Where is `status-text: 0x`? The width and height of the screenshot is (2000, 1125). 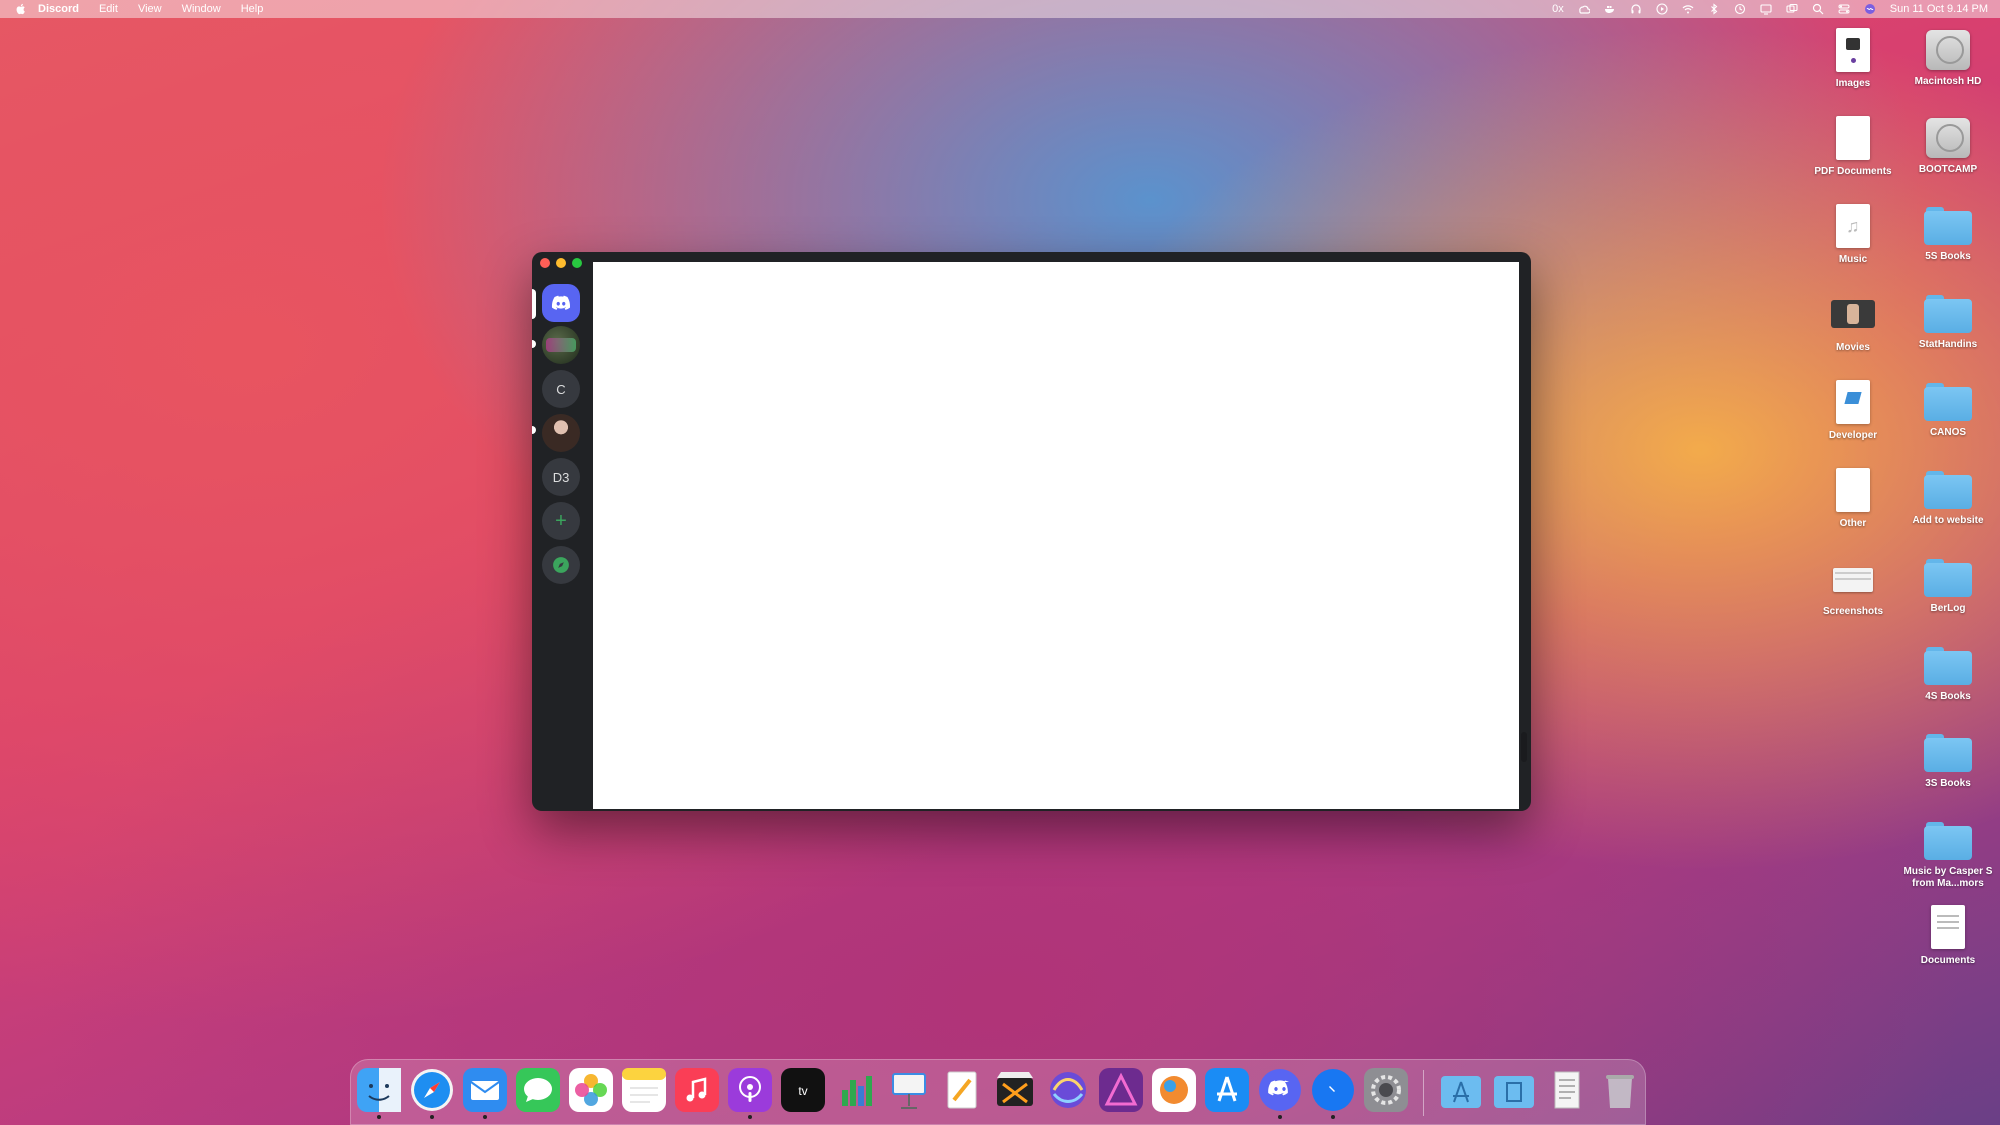 status-text: 0x is located at coordinates (1558, 9).